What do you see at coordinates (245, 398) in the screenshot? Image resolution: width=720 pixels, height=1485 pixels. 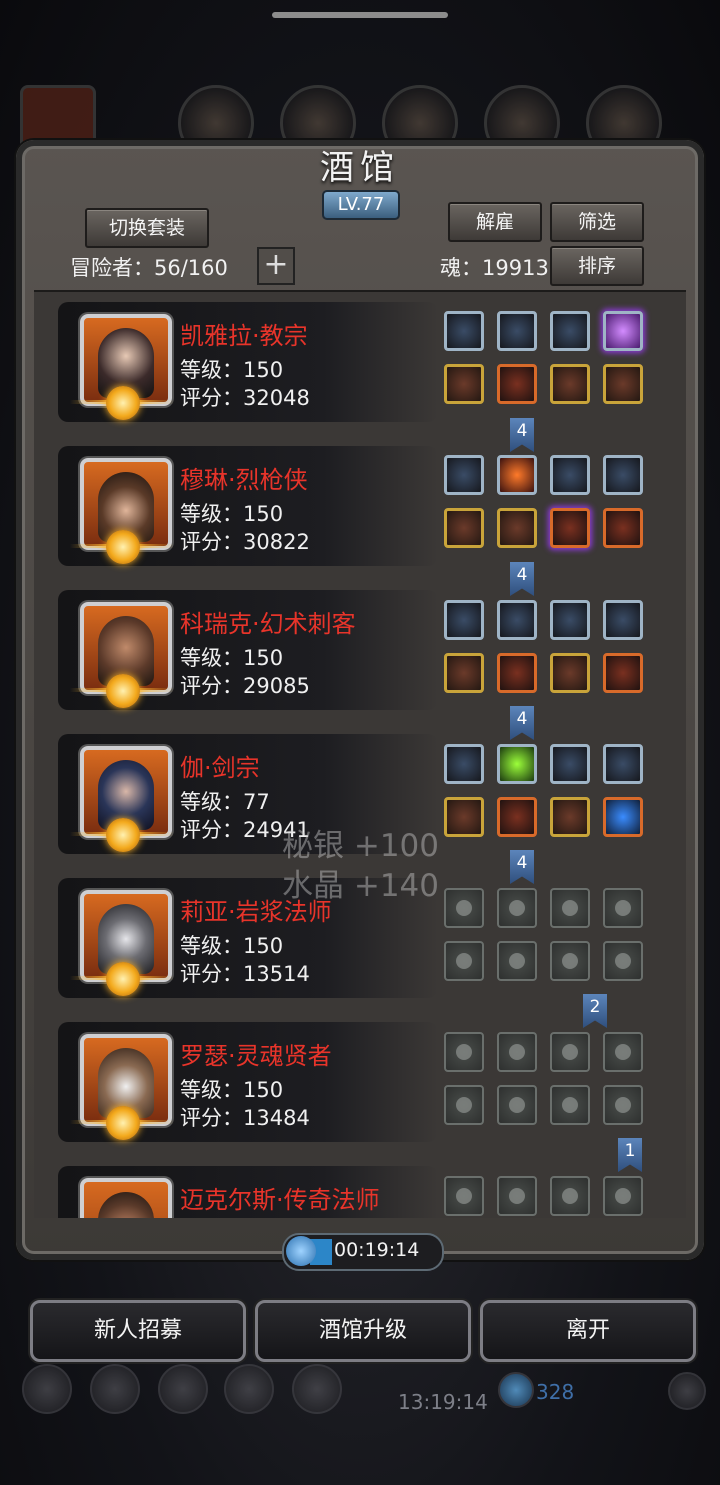 I see `hero-score: 评分：32048` at bounding box center [245, 398].